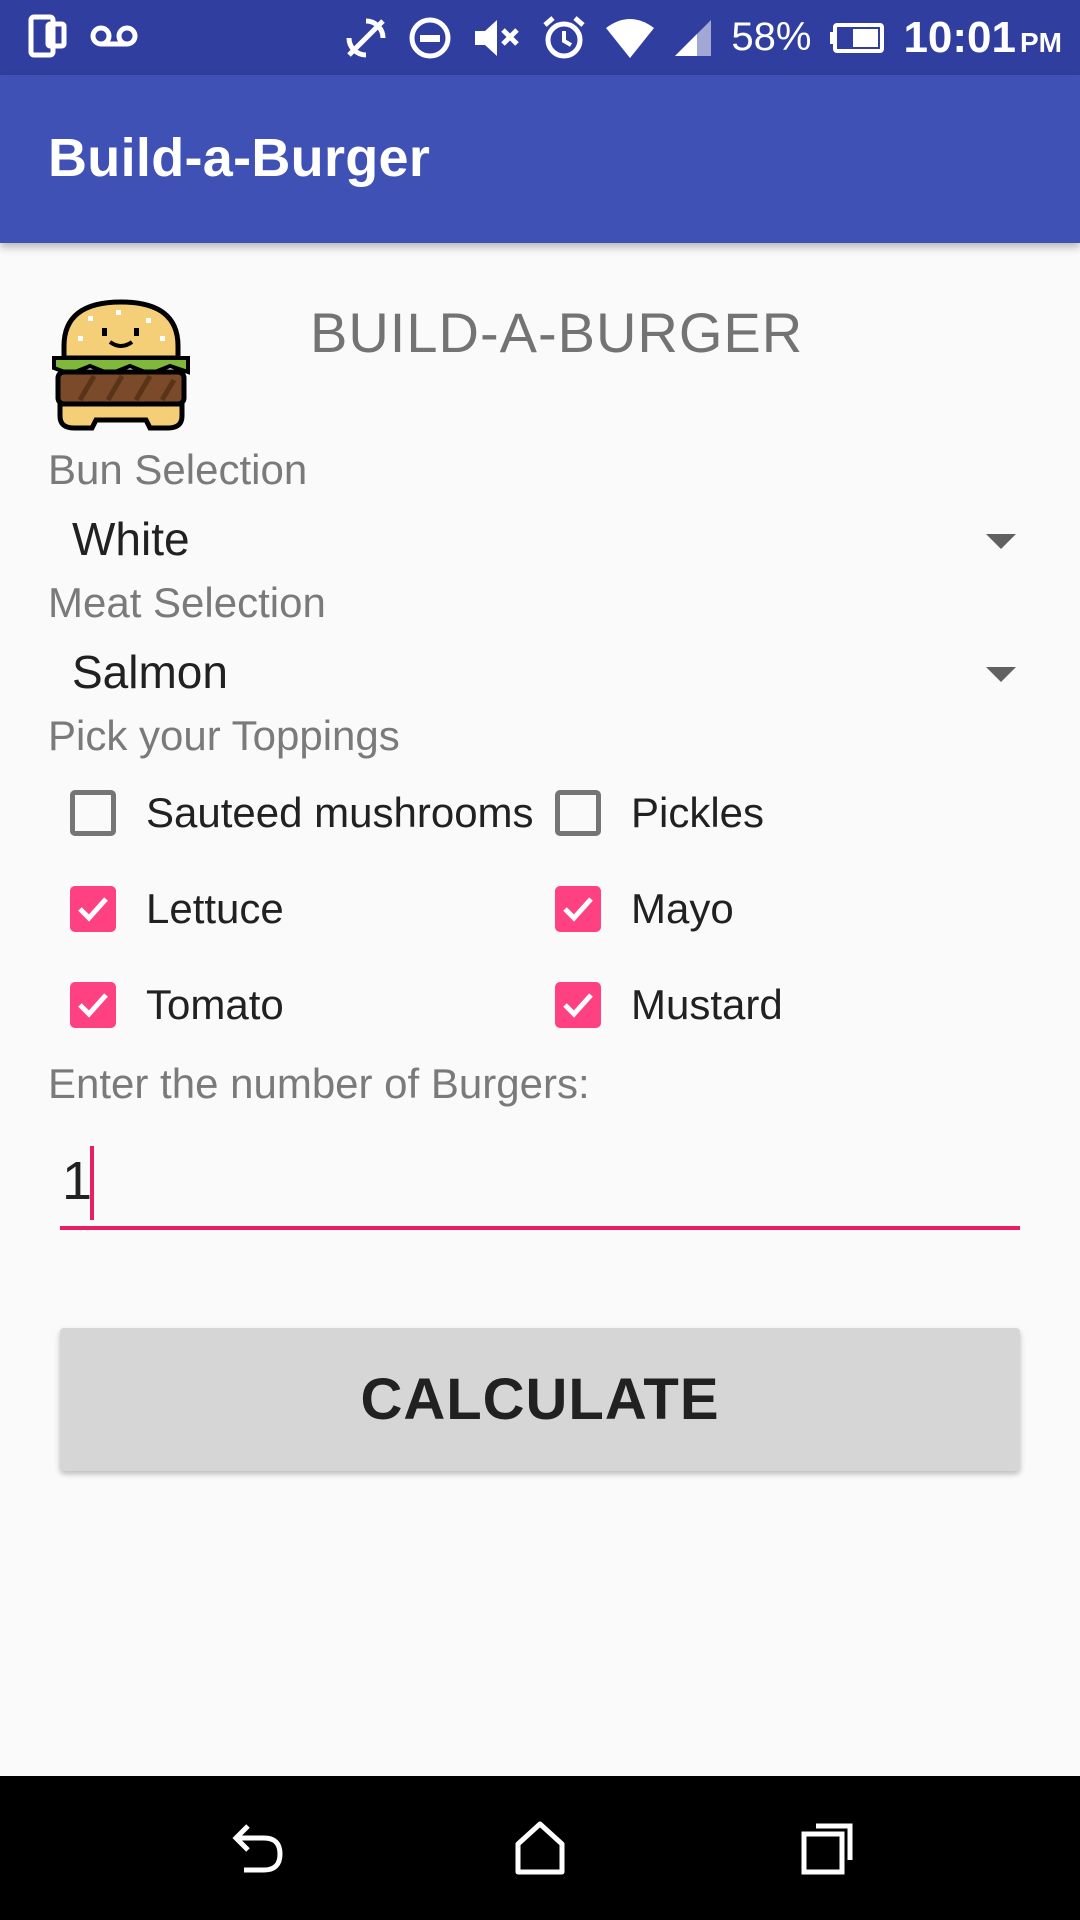 The height and width of the screenshot is (1920, 1080). I want to click on topping-label: Mustard, so click(707, 1004).